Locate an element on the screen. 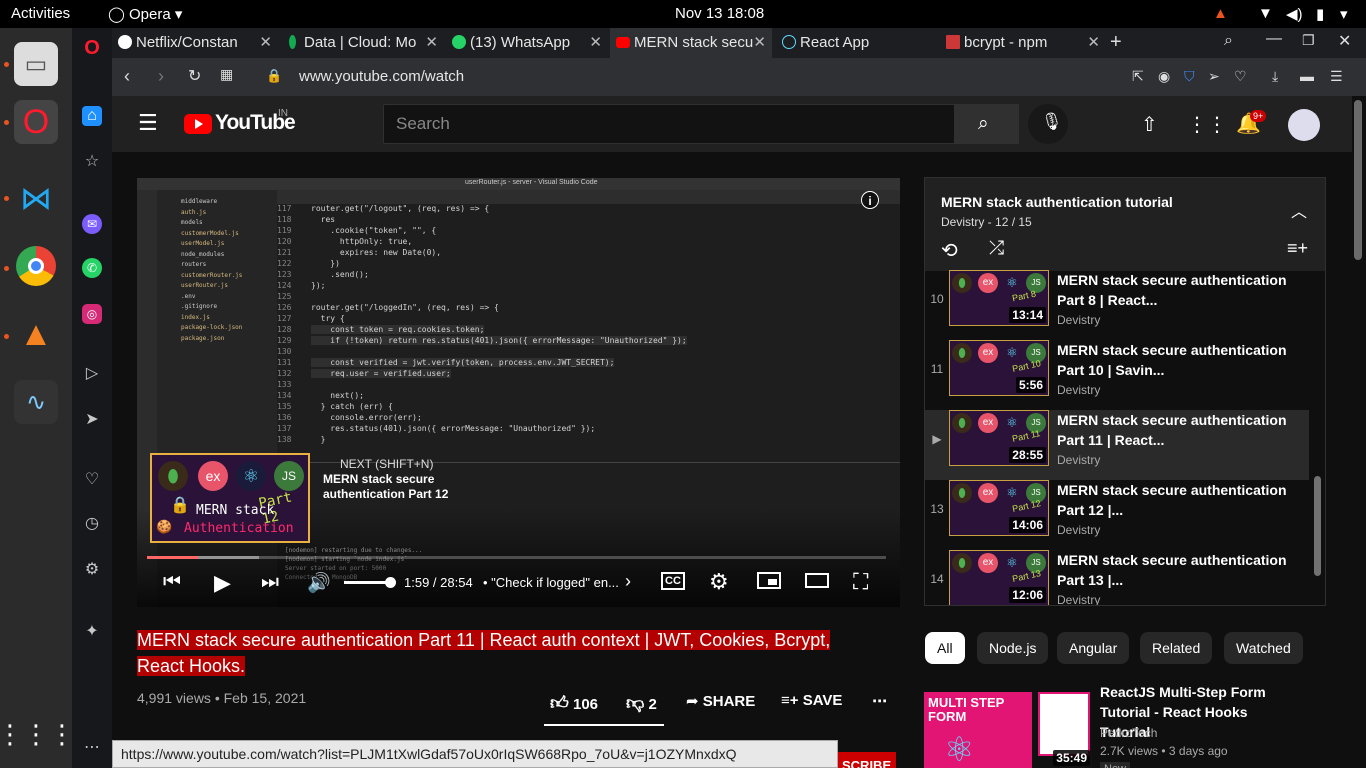 This screenshot has width=1366, height=768. miniplayer-icon is located at coordinates (769, 580).